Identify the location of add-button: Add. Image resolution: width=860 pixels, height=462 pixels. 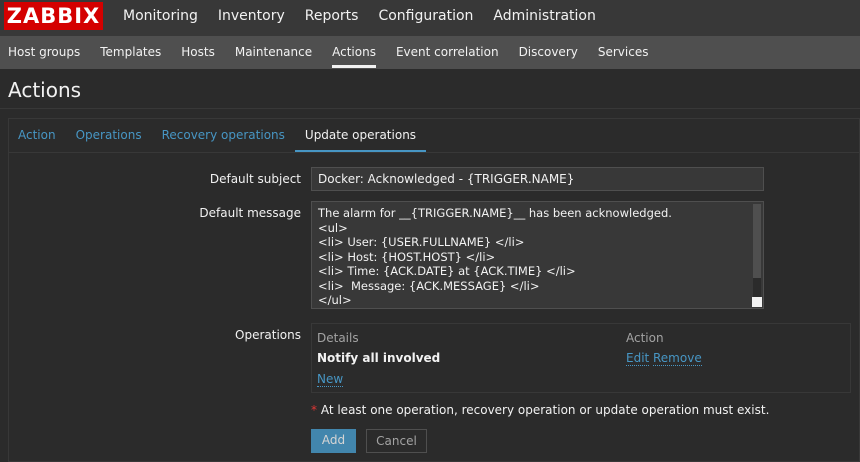
(333, 441).